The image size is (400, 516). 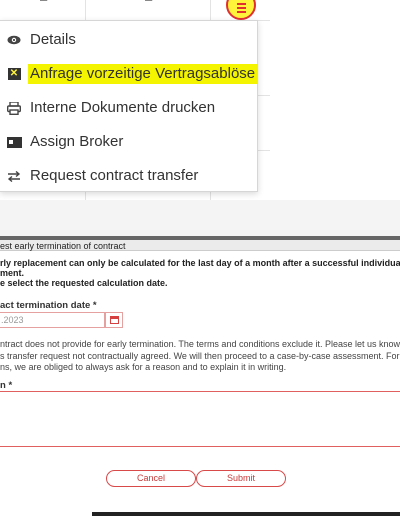 What do you see at coordinates (52, 320) in the screenshot?
I see `termination-date-input: .2023` at bounding box center [52, 320].